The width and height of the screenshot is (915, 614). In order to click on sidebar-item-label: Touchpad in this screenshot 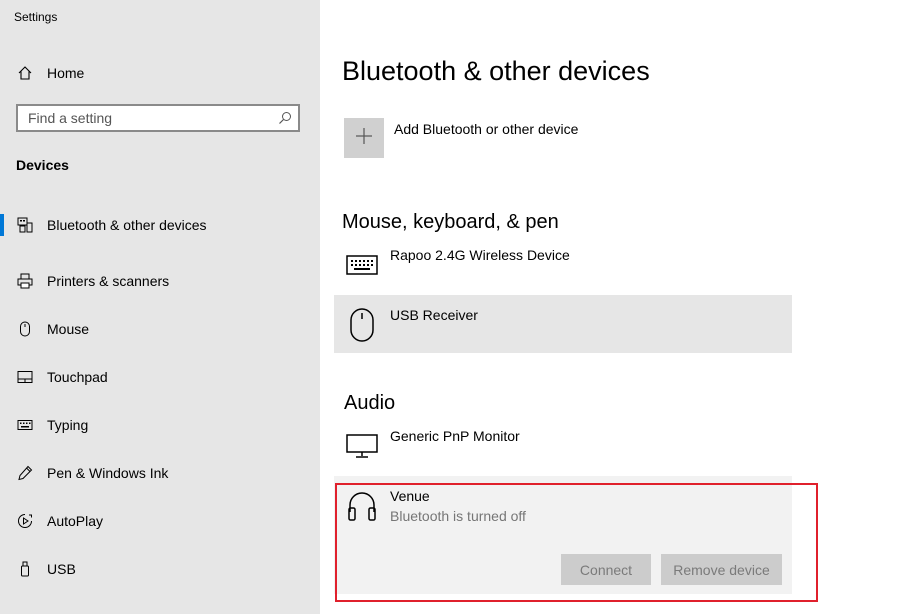, I will do `click(77, 377)`.